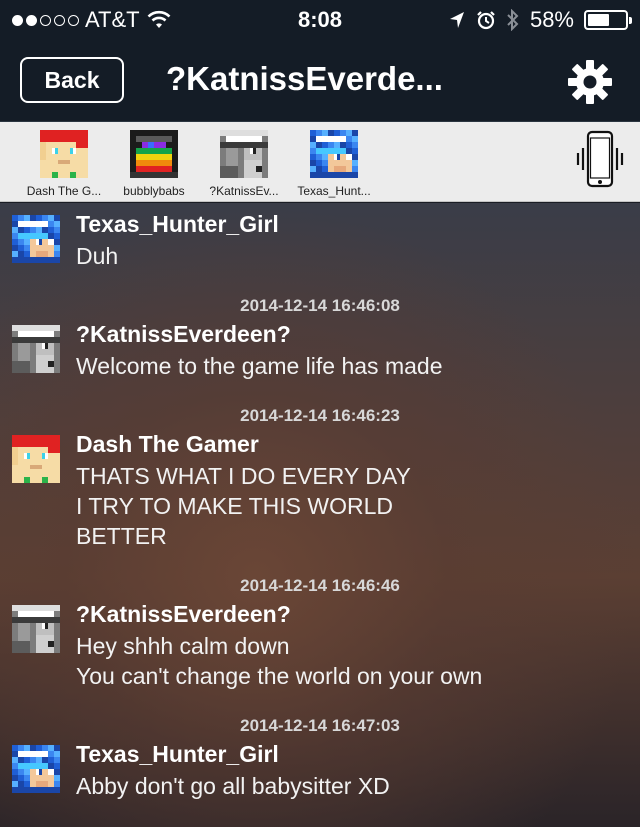 The width and height of the screenshot is (640, 827). I want to click on battery-level, so click(598, 20).